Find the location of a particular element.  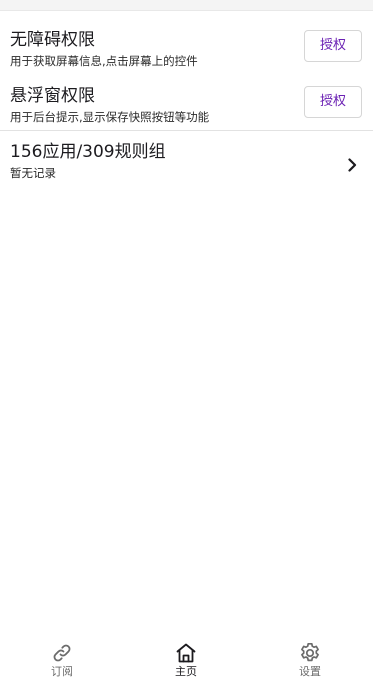

nav-label-settings: 设置 is located at coordinates (310, 671).